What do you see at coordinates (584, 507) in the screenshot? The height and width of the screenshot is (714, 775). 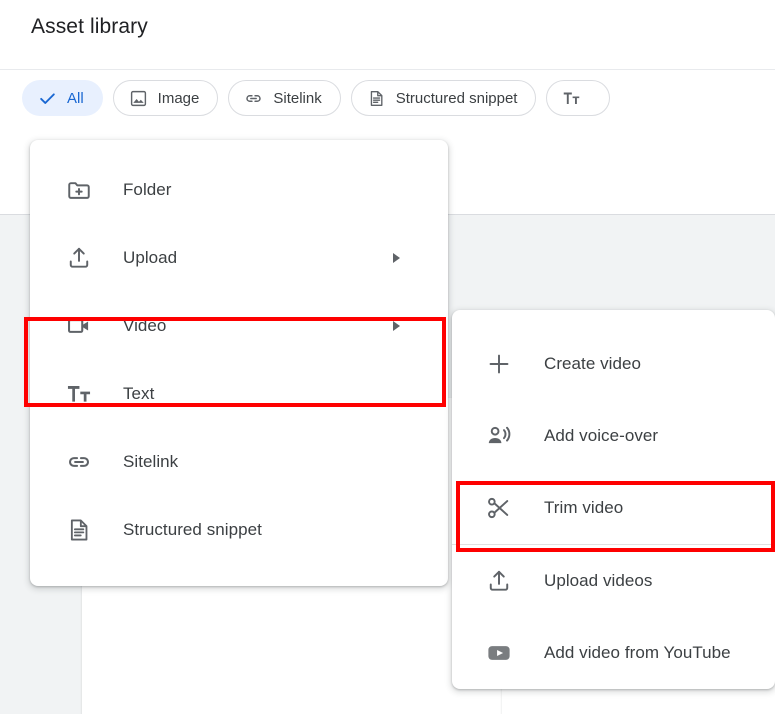 I see `submenu-item-trim-video-label: Trim video` at bounding box center [584, 507].